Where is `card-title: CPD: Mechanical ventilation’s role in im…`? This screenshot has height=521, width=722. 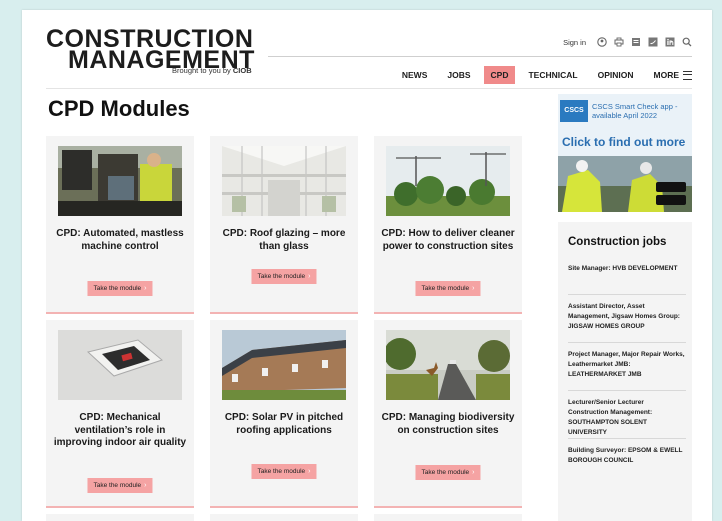 card-title: CPD: Mechanical ventilation’s role in im… is located at coordinates (120, 431).